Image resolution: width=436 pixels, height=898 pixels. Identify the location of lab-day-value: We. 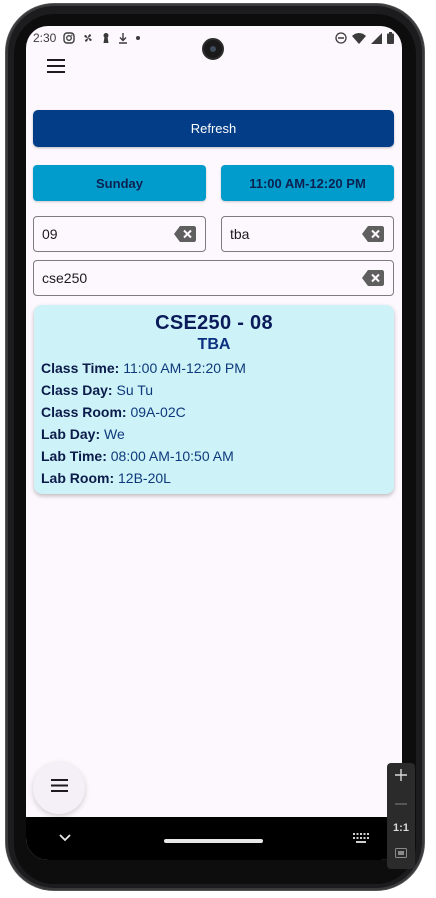
(114, 434).